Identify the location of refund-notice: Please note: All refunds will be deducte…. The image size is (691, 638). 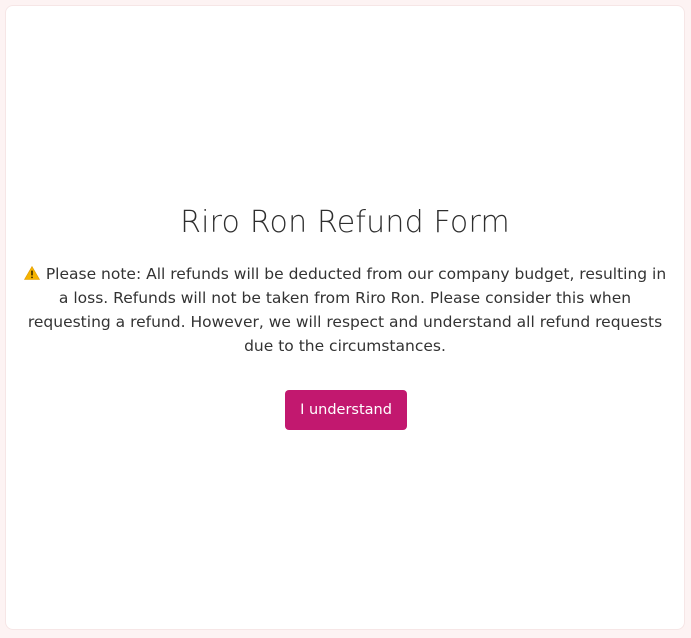
(345, 310).